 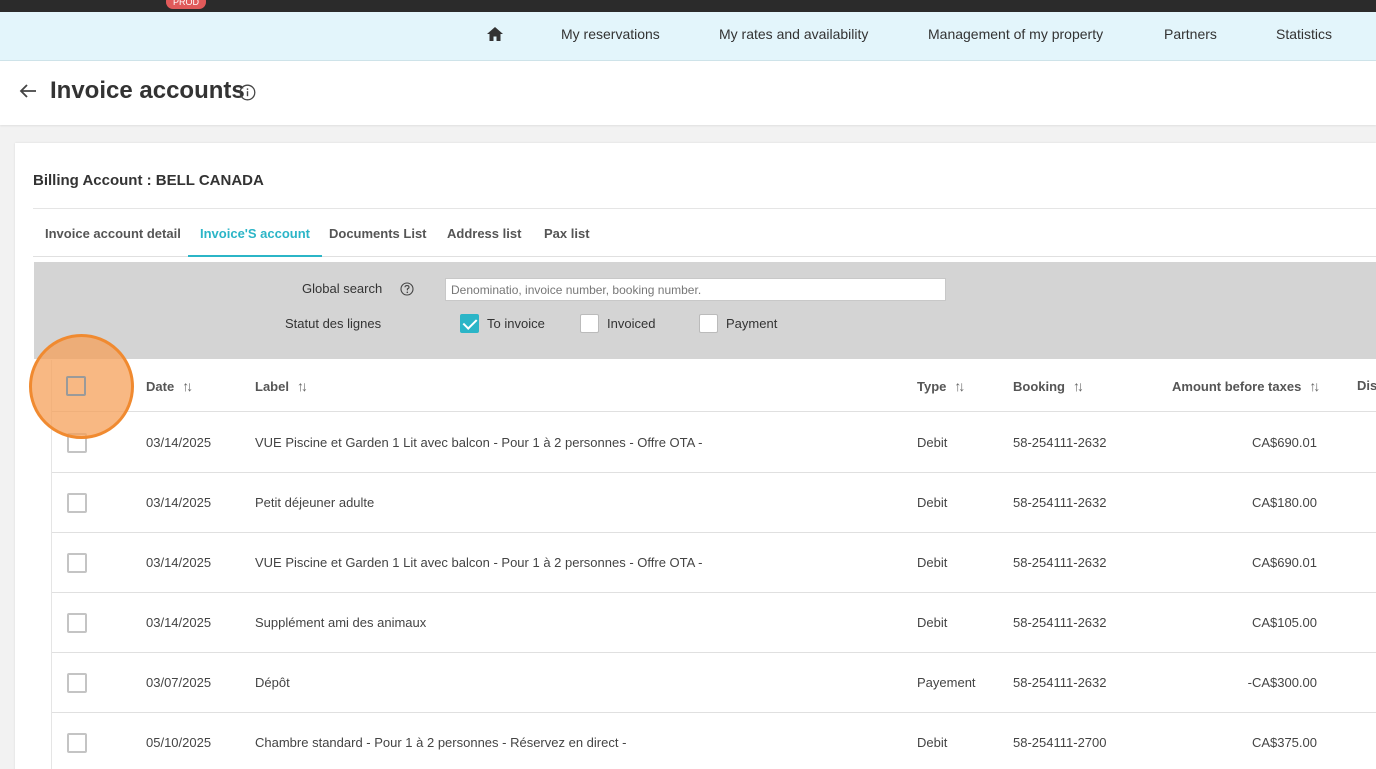 I want to click on nav-my-reservations: My reservations, so click(x=610, y=36).